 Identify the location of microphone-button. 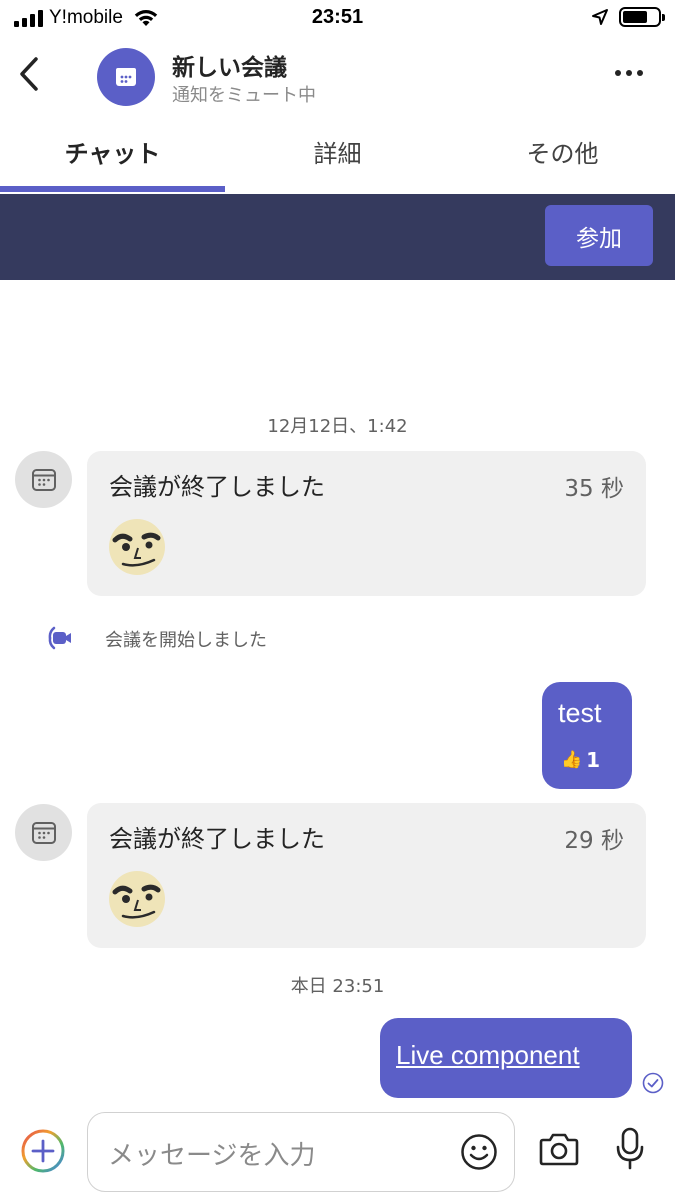
(630, 1149).